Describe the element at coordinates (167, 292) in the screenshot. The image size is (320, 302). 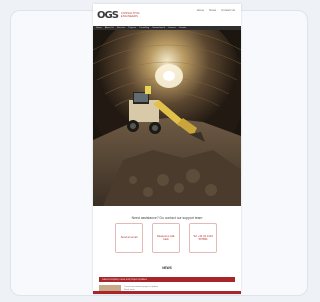
I see `footer-strip` at that location.